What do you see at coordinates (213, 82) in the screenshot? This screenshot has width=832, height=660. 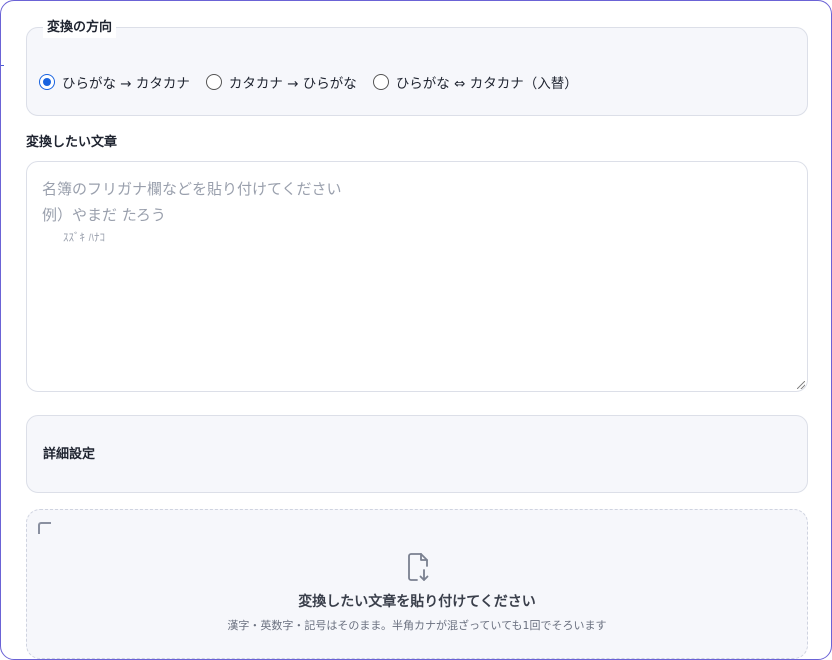 I see `radio-kata-to-hira-dot` at bounding box center [213, 82].